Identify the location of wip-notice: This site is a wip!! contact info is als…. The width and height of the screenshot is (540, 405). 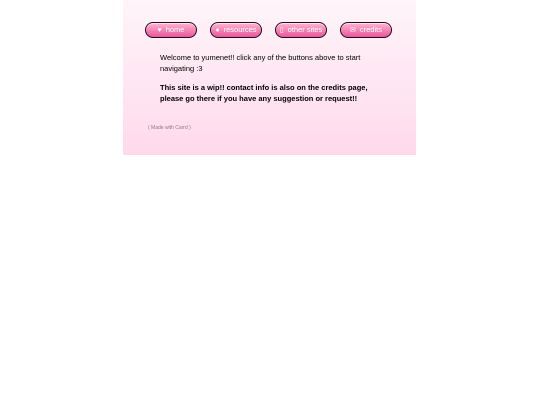
(264, 93).